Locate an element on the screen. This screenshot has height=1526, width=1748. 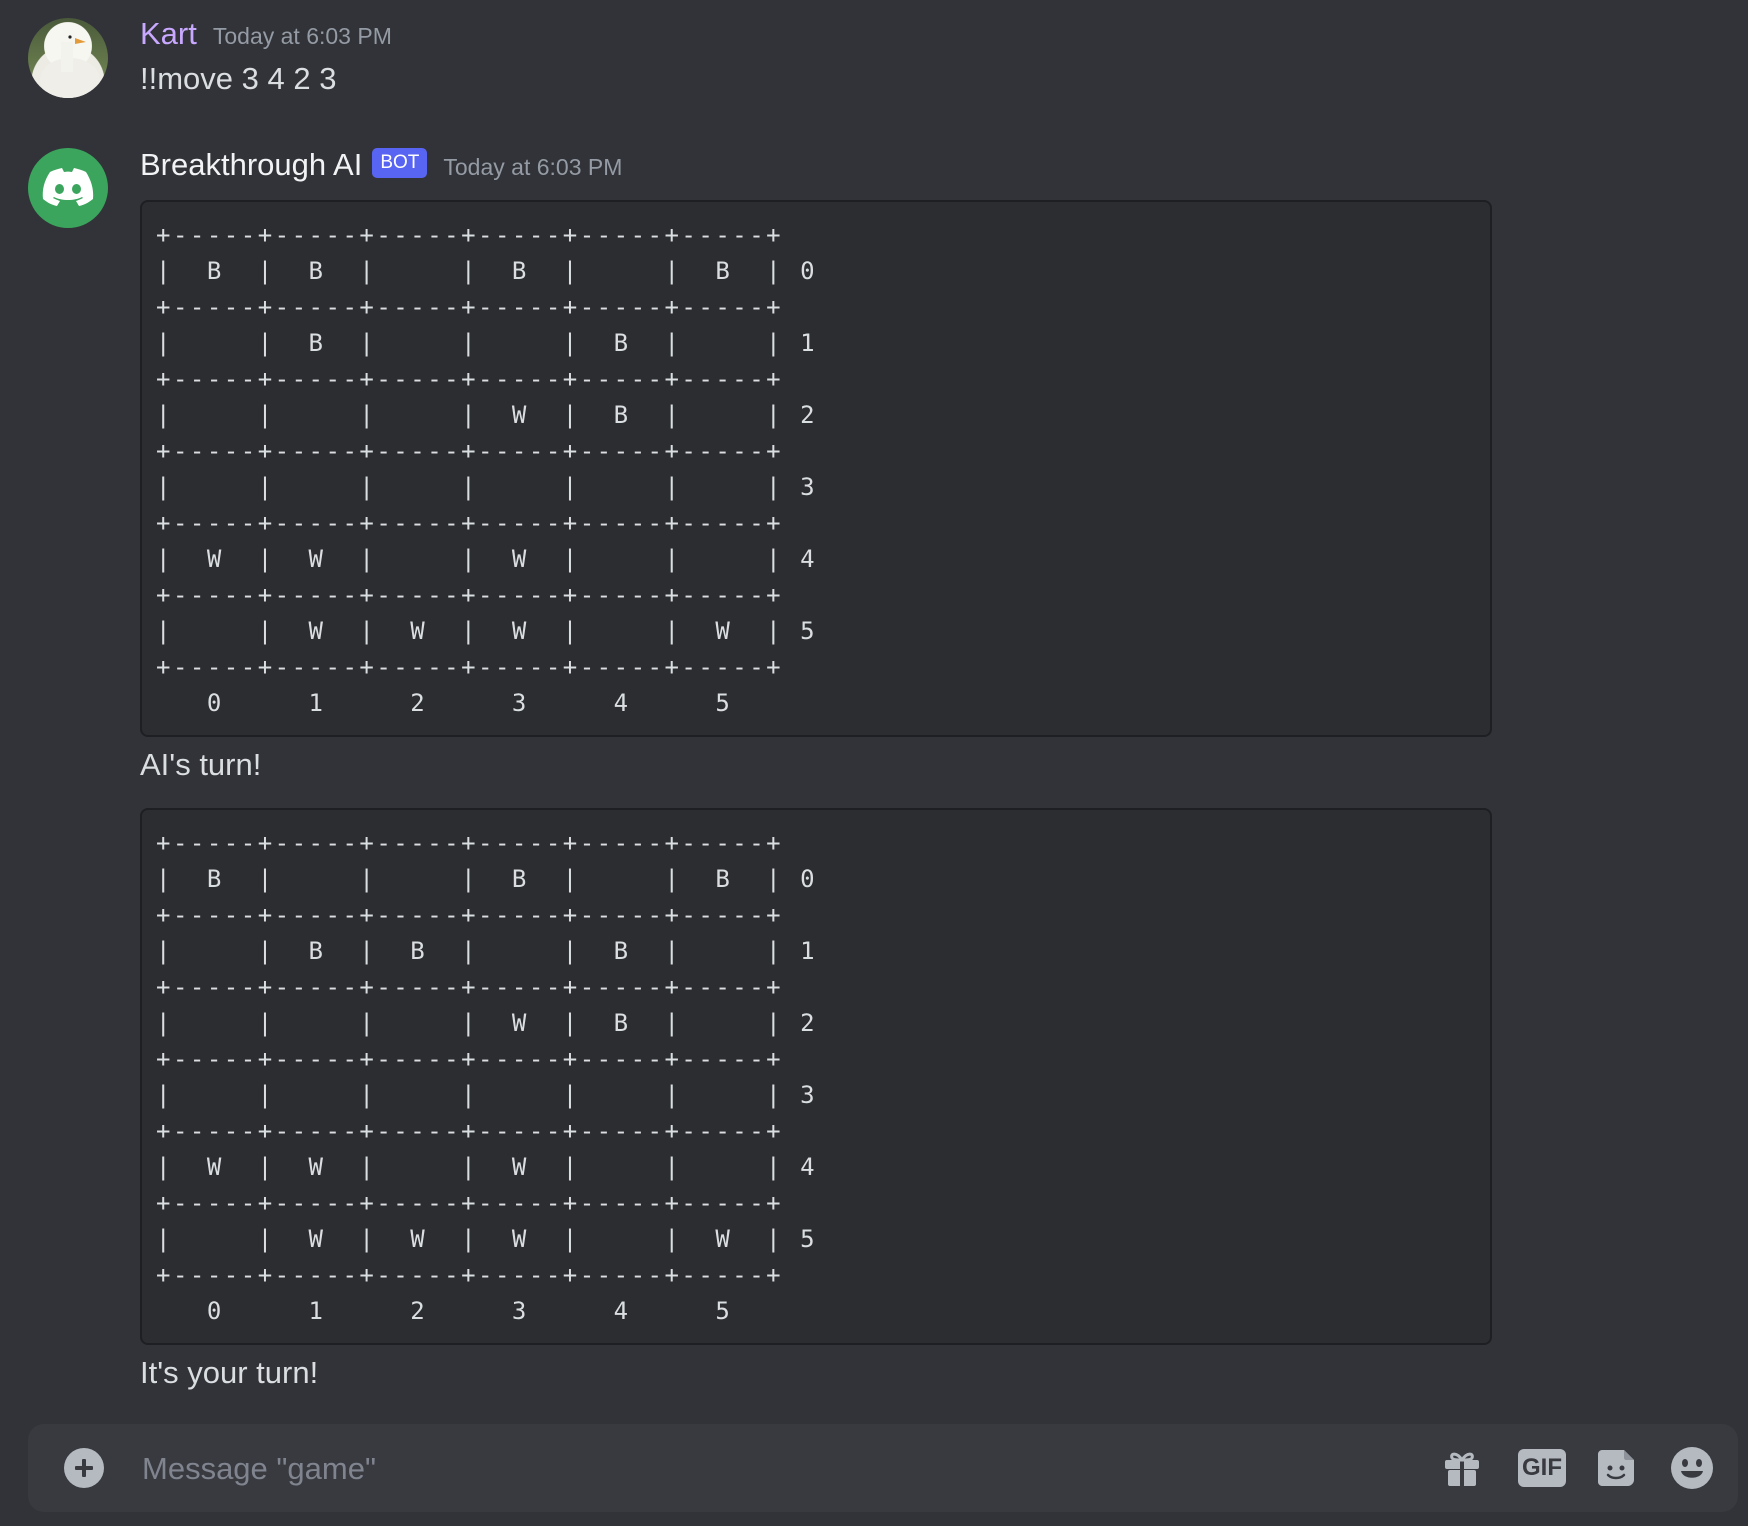
username: Kart is located at coordinates (168, 34).